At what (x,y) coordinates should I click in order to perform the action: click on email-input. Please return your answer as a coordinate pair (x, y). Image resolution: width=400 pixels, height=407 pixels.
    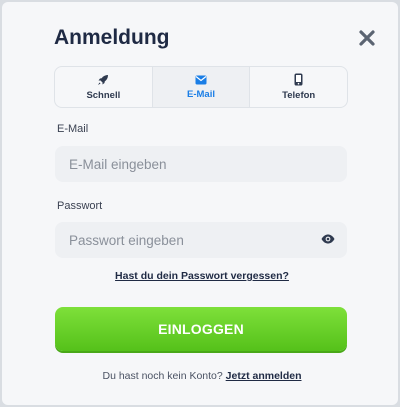
    Looking at the image, I should click on (201, 164).